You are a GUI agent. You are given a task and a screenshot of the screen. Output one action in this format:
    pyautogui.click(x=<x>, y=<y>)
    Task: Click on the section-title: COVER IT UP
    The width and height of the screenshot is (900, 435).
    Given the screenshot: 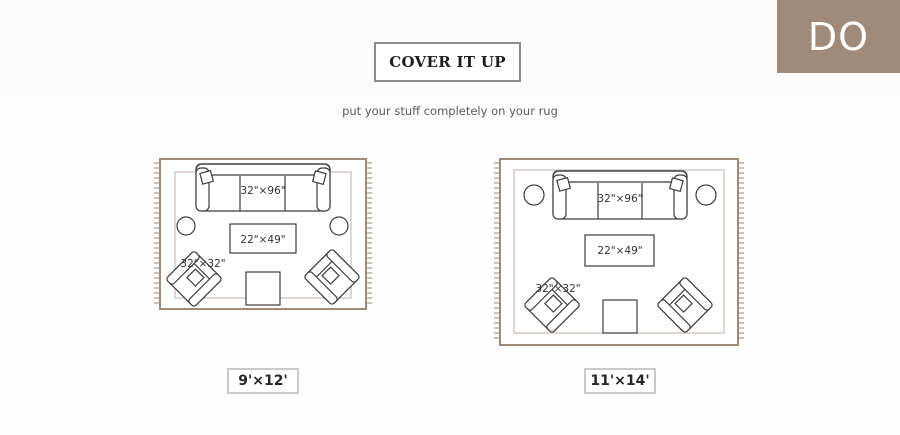 What is the action you would take?
    pyautogui.click(x=447, y=62)
    